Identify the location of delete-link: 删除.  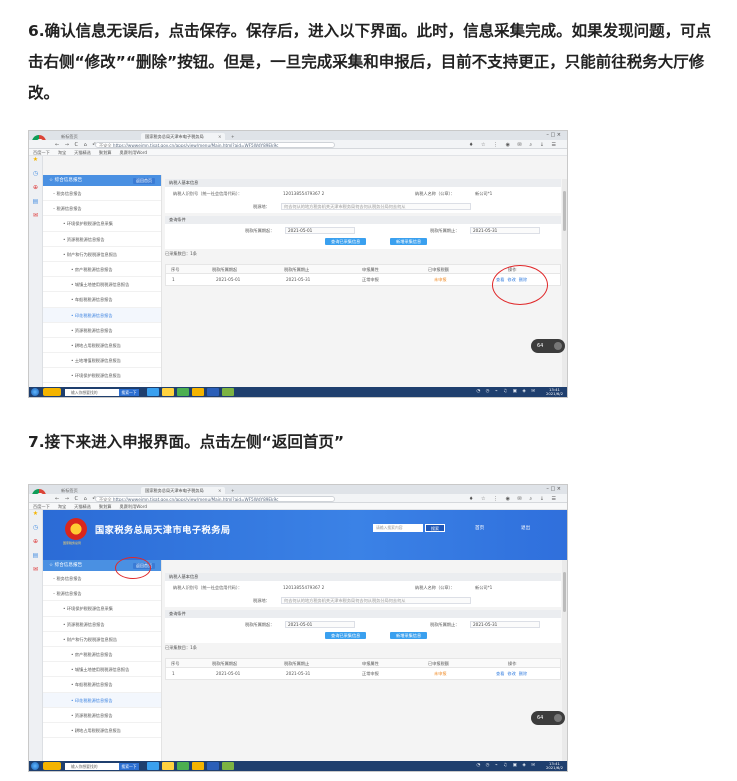
(523, 673).